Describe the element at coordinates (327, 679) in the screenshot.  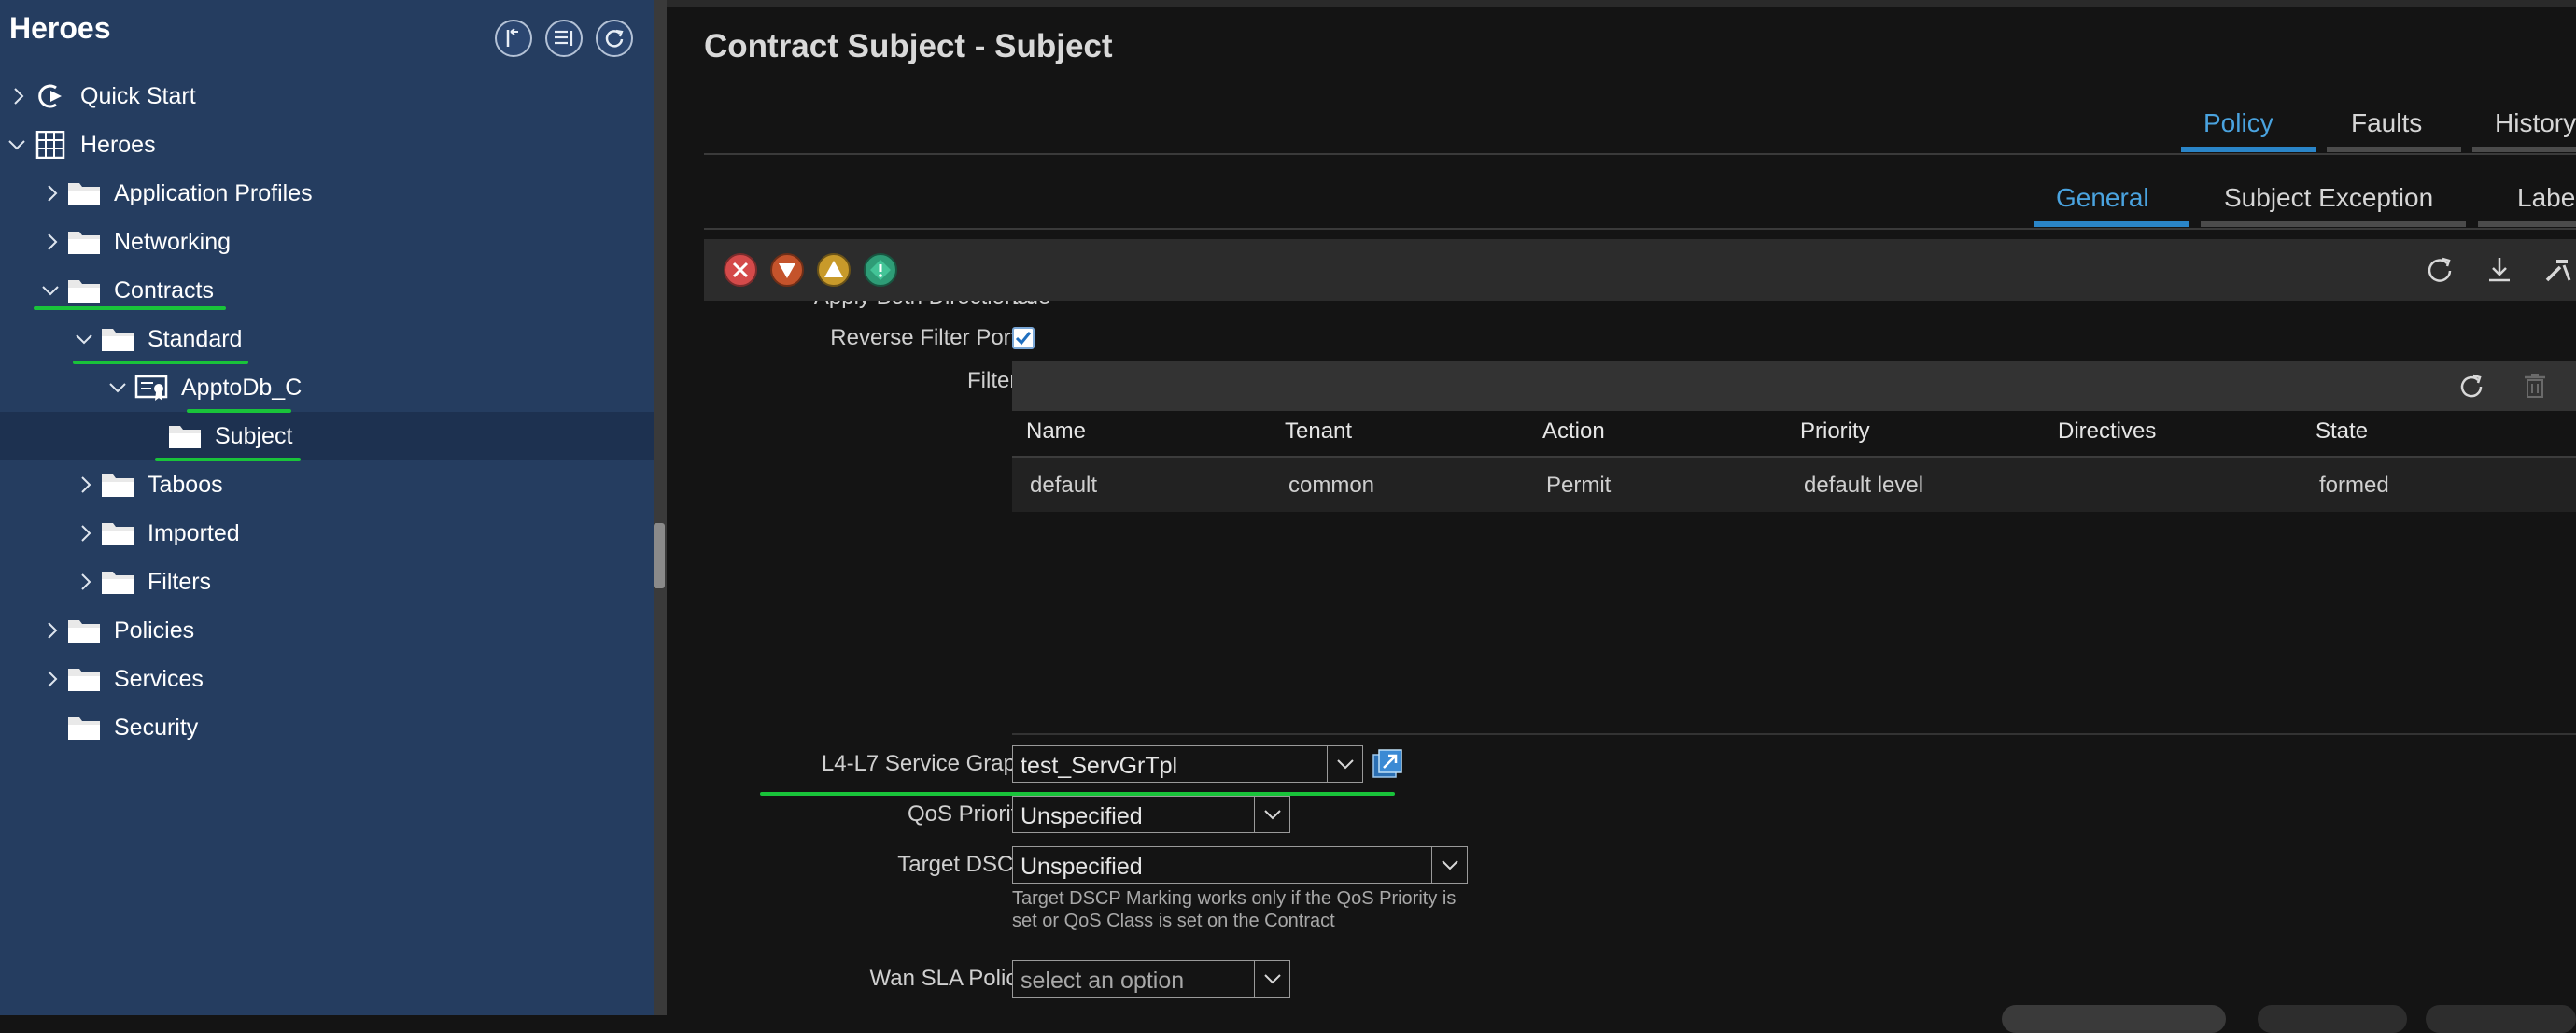
I see `tree-item-services: Services` at that location.